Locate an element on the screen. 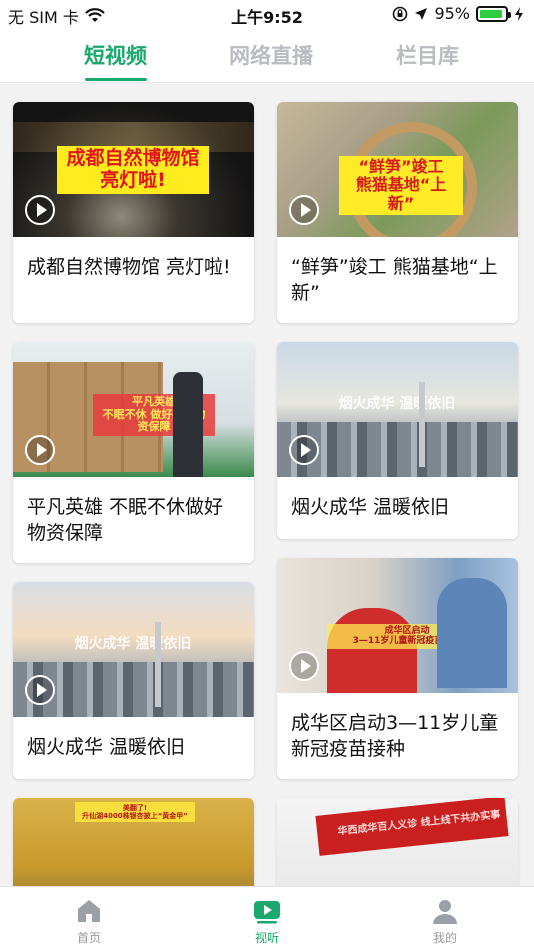  video-thumbnail: “鲜笋”竣工 熊猫基地“上新” is located at coordinates (397, 169).